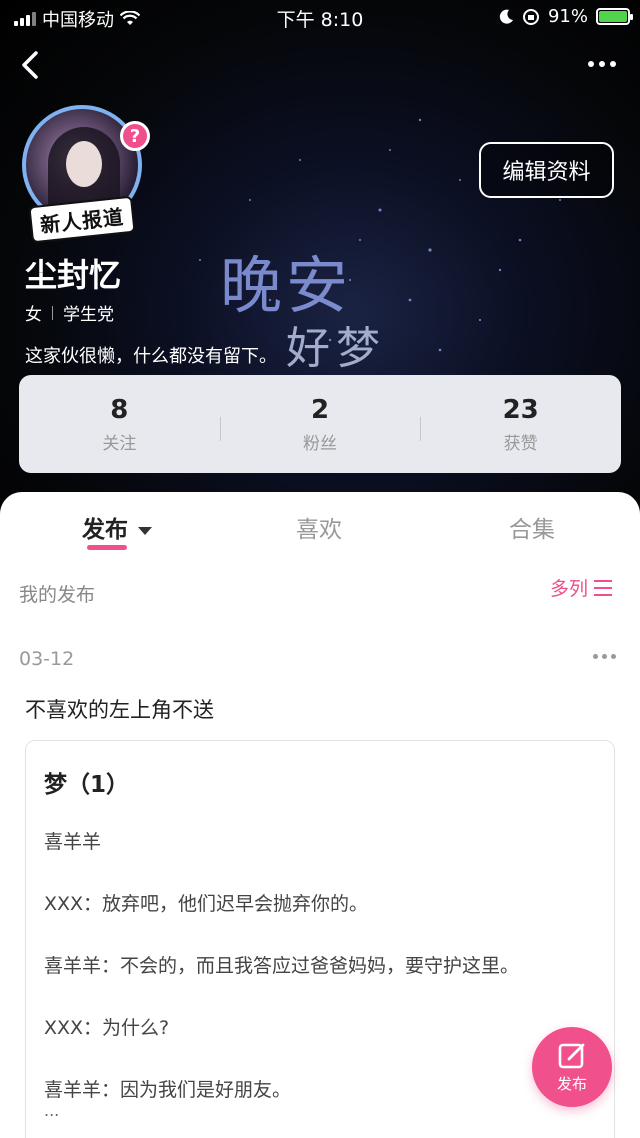 This screenshot has height=1138, width=640. What do you see at coordinates (87, 785) in the screenshot?
I see `card-title: 梦（1）` at bounding box center [87, 785].